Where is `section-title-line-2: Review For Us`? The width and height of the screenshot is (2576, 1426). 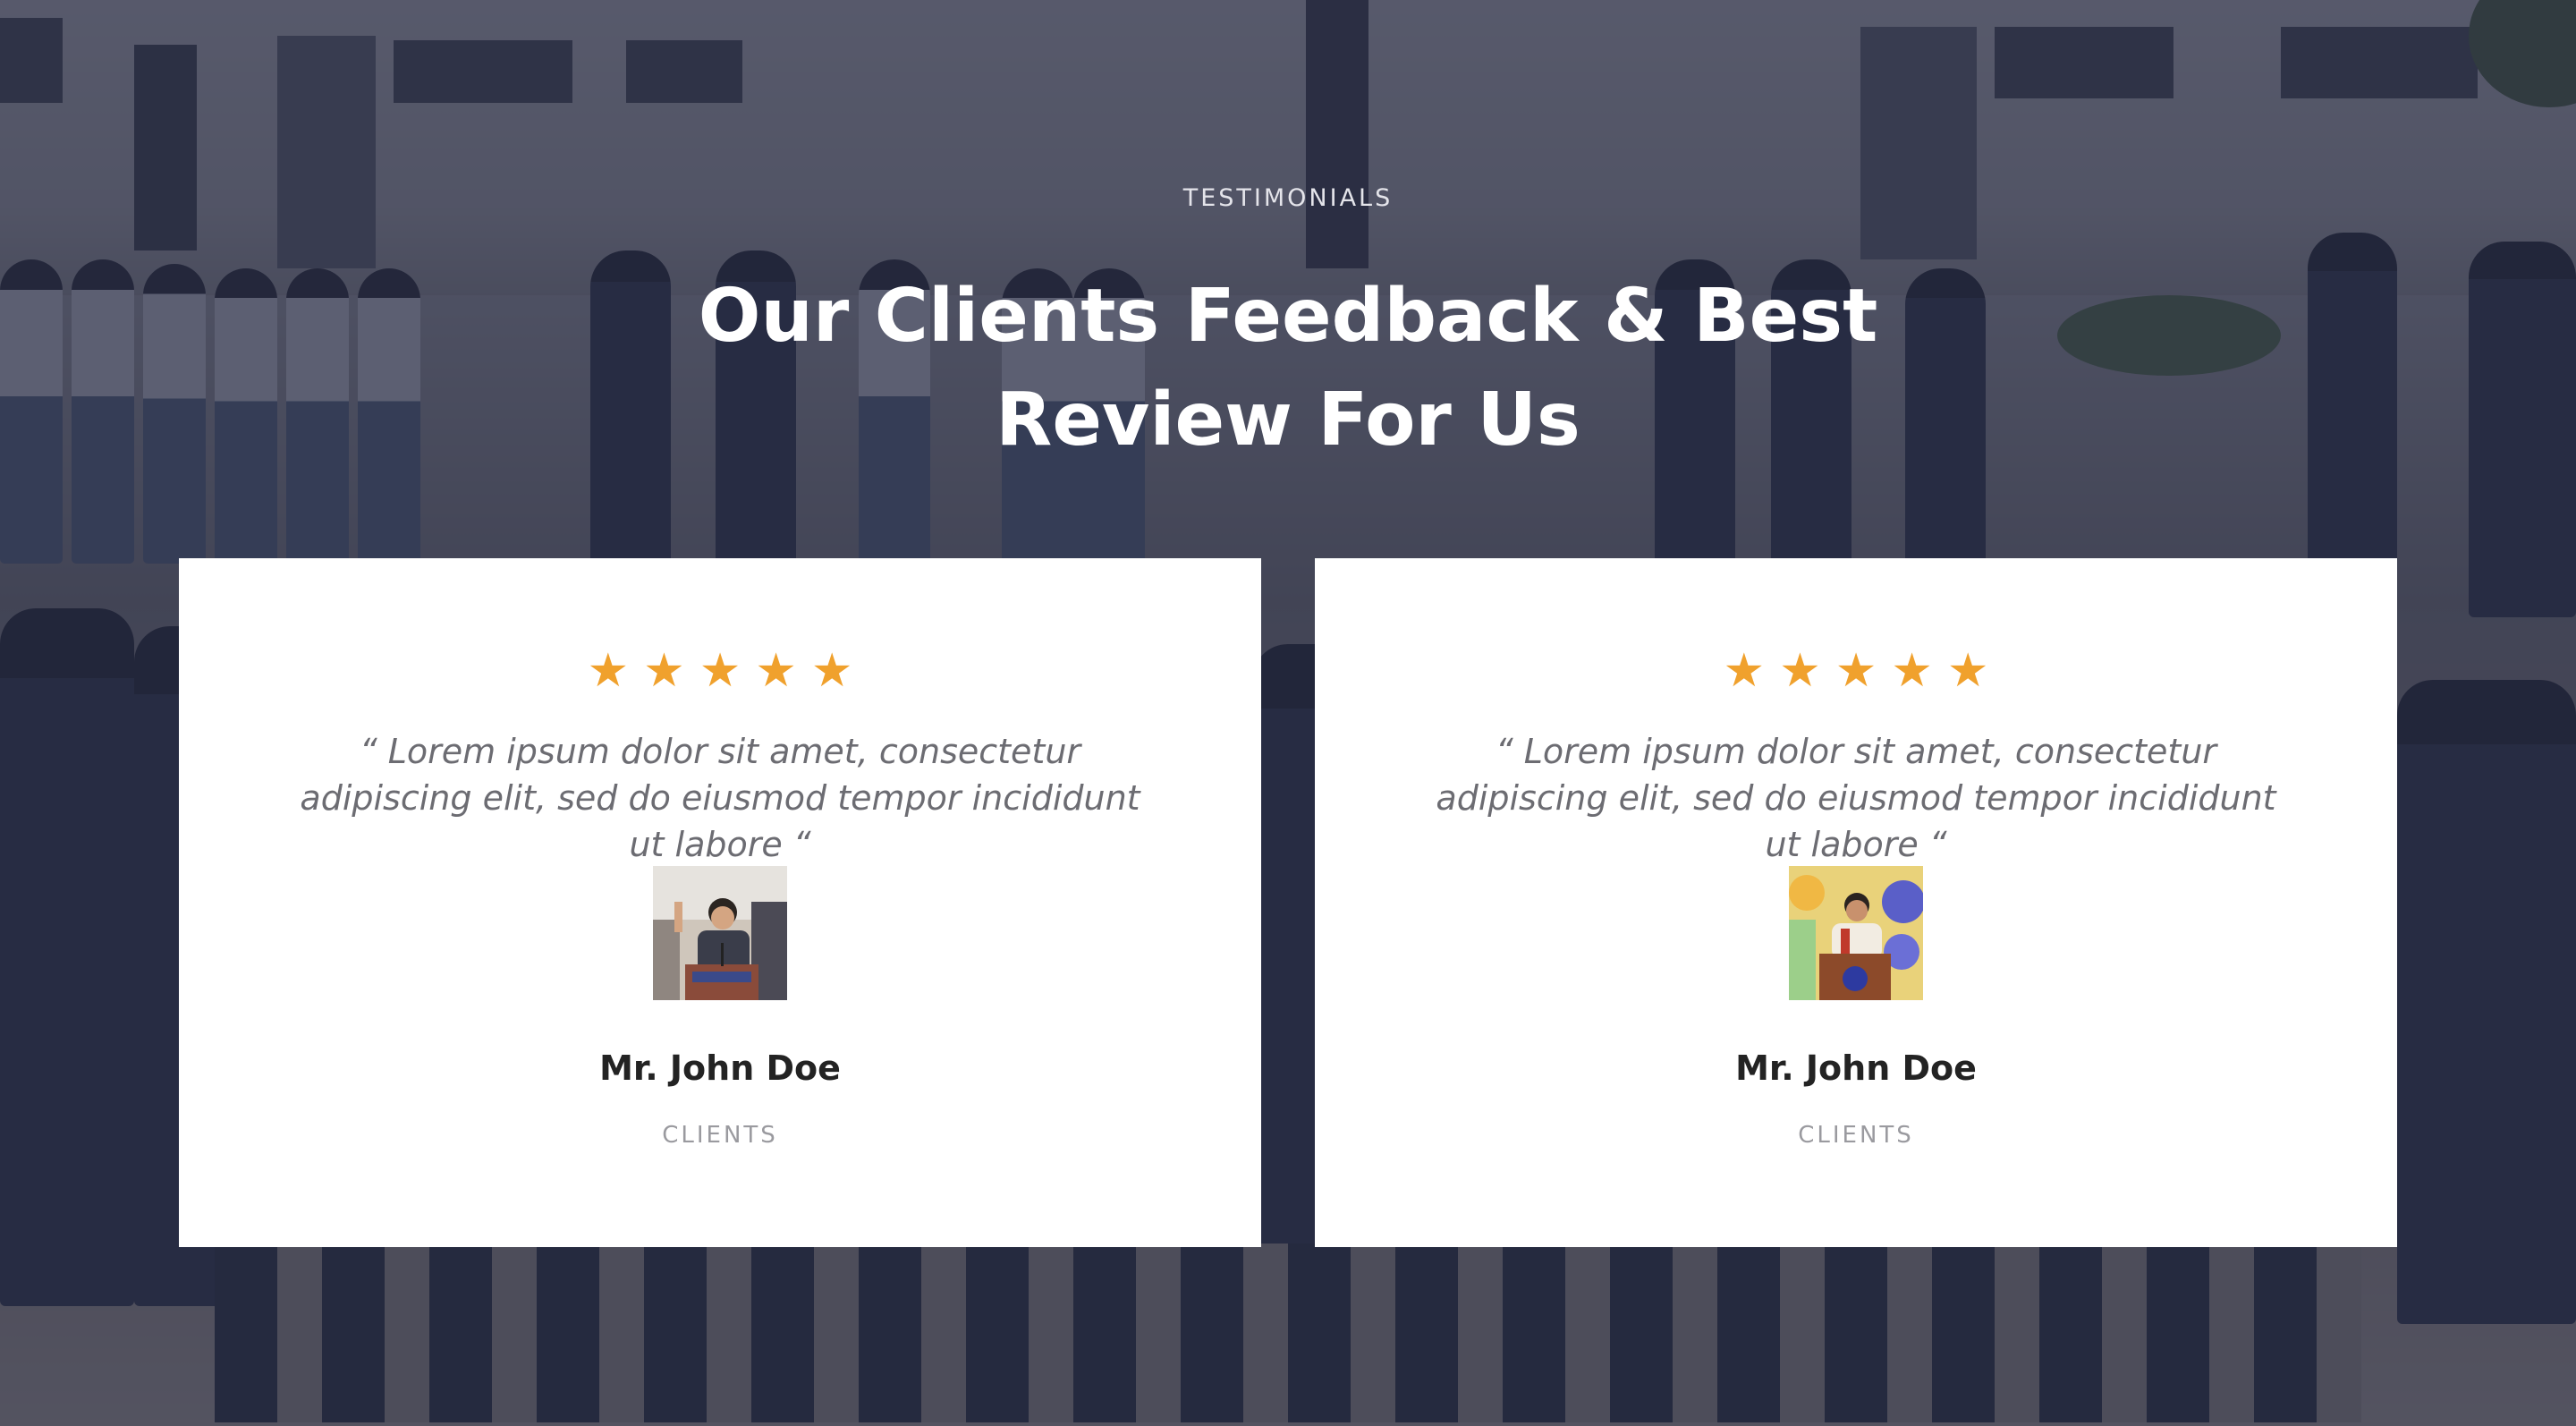 section-title-line-2: Review For Us is located at coordinates (1288, 421).